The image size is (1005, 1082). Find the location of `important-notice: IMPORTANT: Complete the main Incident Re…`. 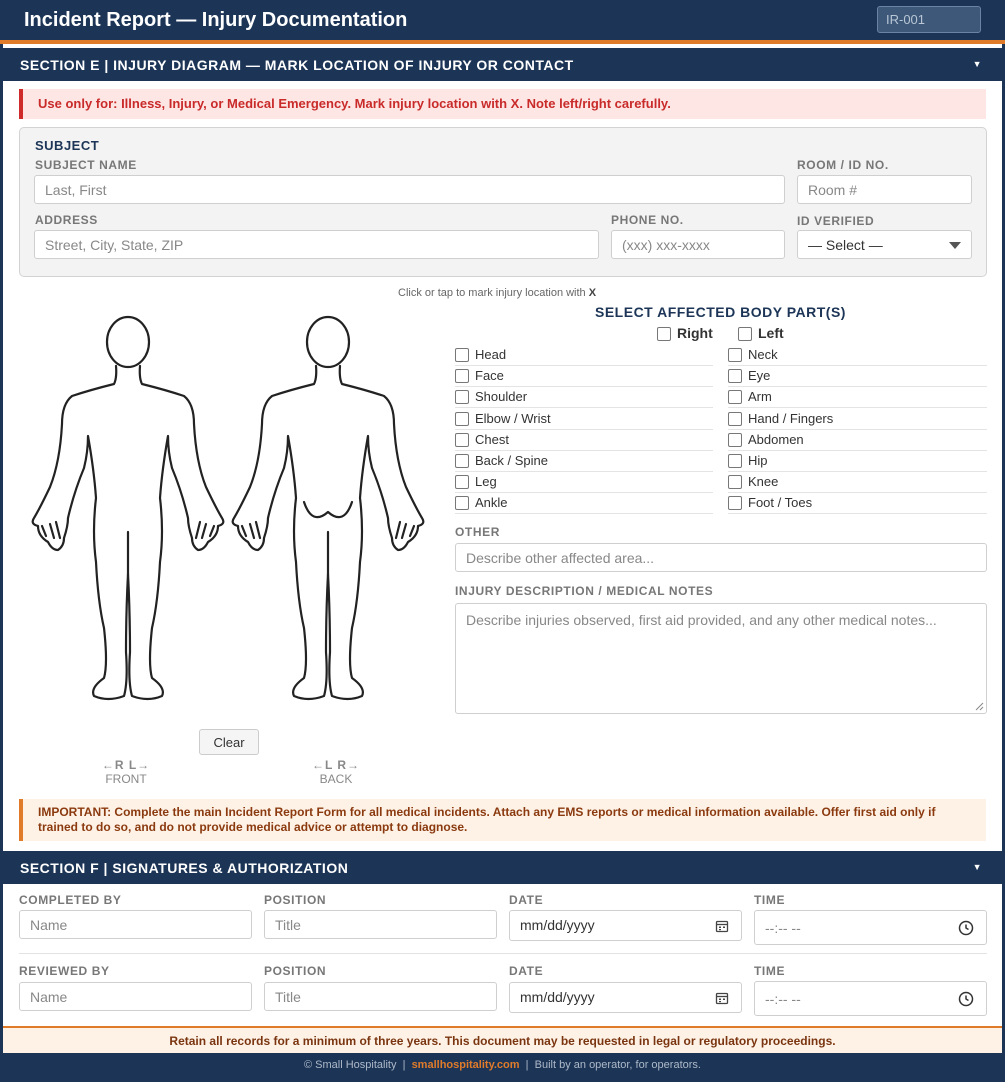

important-notice: IMPORTANT: Complete the main Incident Re… is located at coordinates (502, 820).